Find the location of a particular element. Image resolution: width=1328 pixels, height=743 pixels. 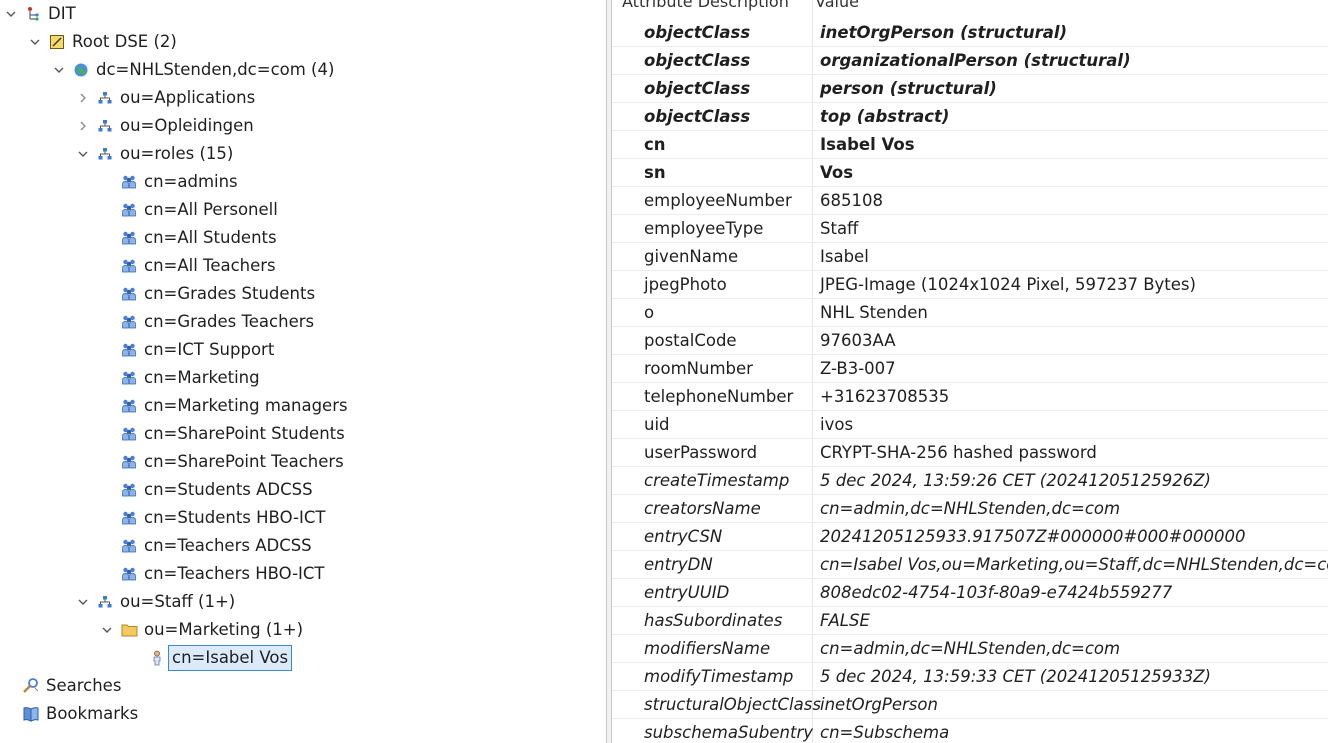

table-row: employeeNumber 685108 is located at coordinates (970, 201).